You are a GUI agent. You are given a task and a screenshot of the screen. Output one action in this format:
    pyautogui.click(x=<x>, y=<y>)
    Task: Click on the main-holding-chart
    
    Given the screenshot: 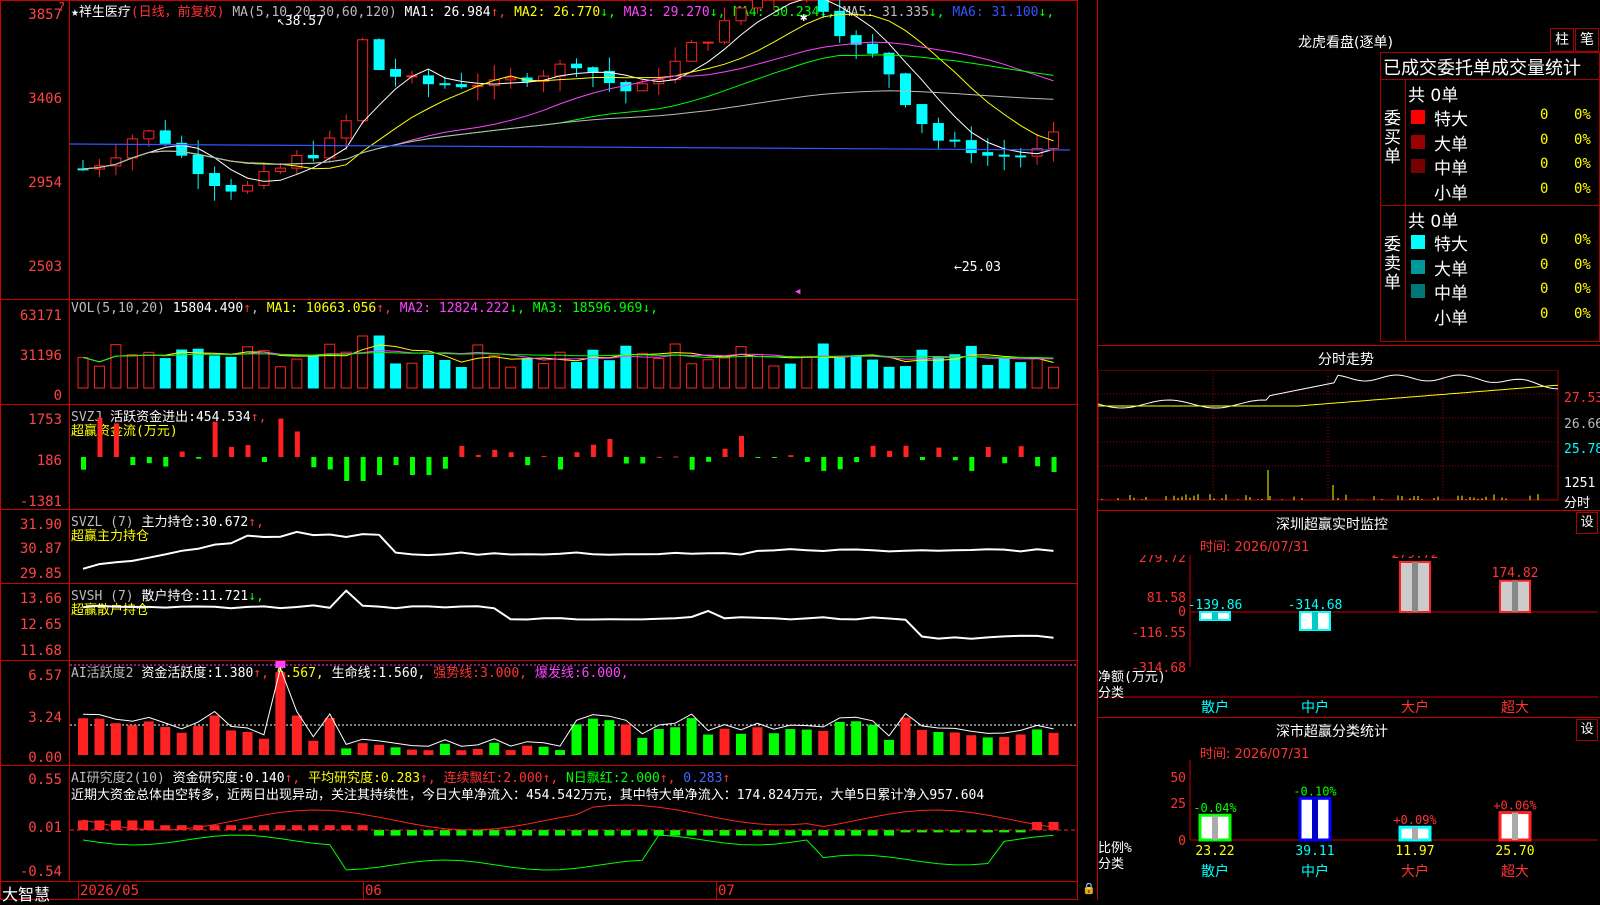 What is the action you would take?
    pyautogui.click(x=573, y=546)
    